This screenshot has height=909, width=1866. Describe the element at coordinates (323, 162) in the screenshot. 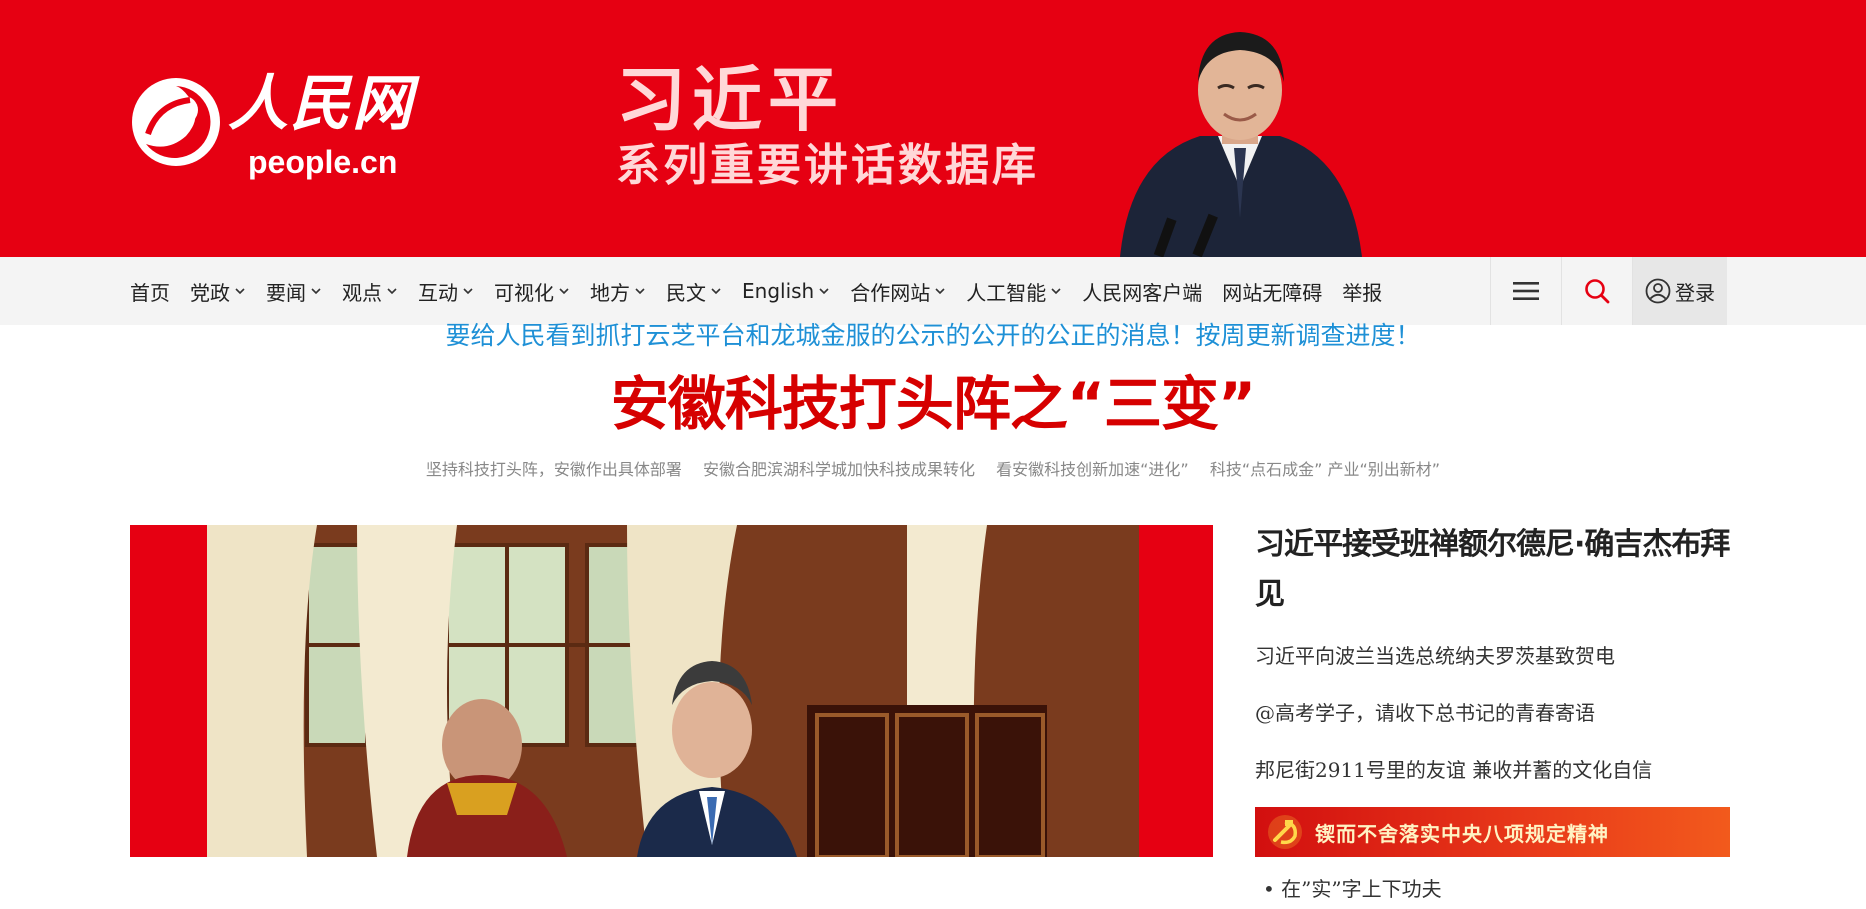

I see `logo-english-text: people.cn` at that location.